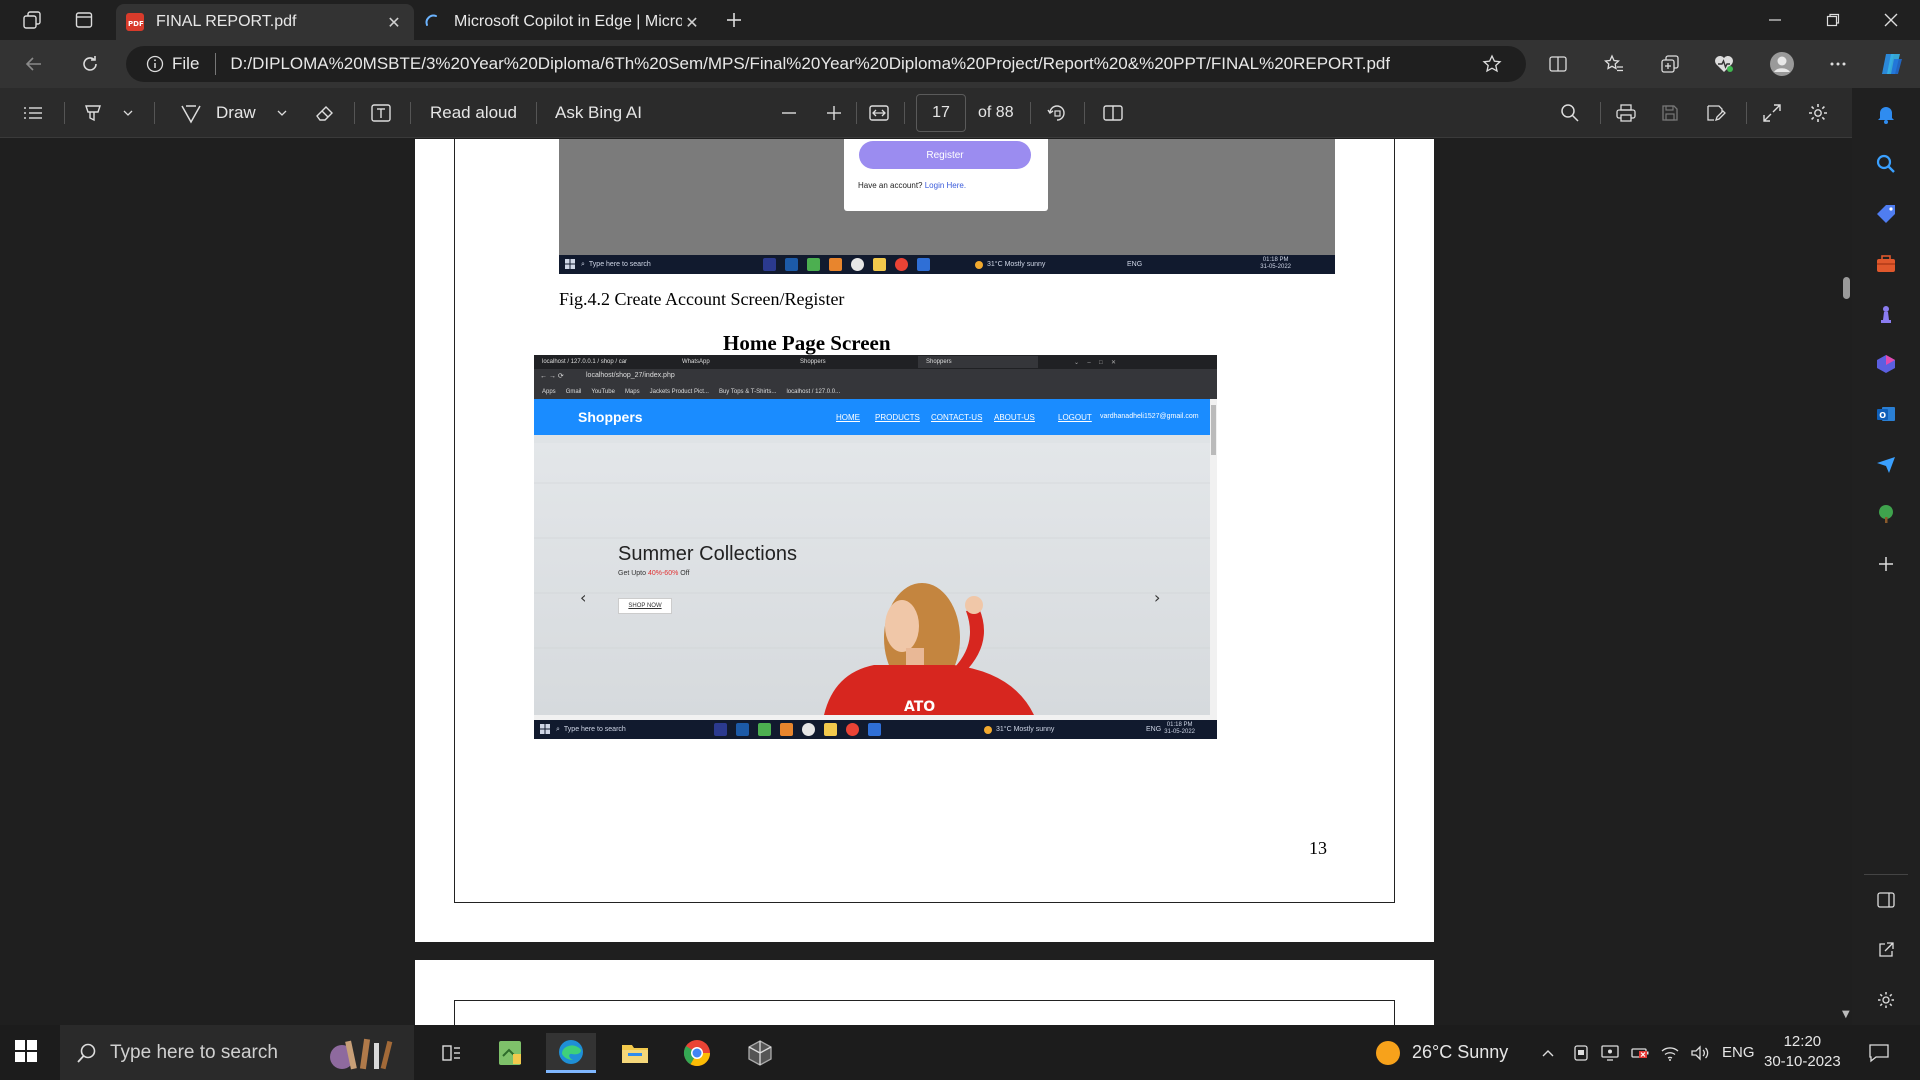  What do you see at coordinates (1057, 113) in the screenshot?
I see `rotate-icon` at bounding box center [1057, 113].